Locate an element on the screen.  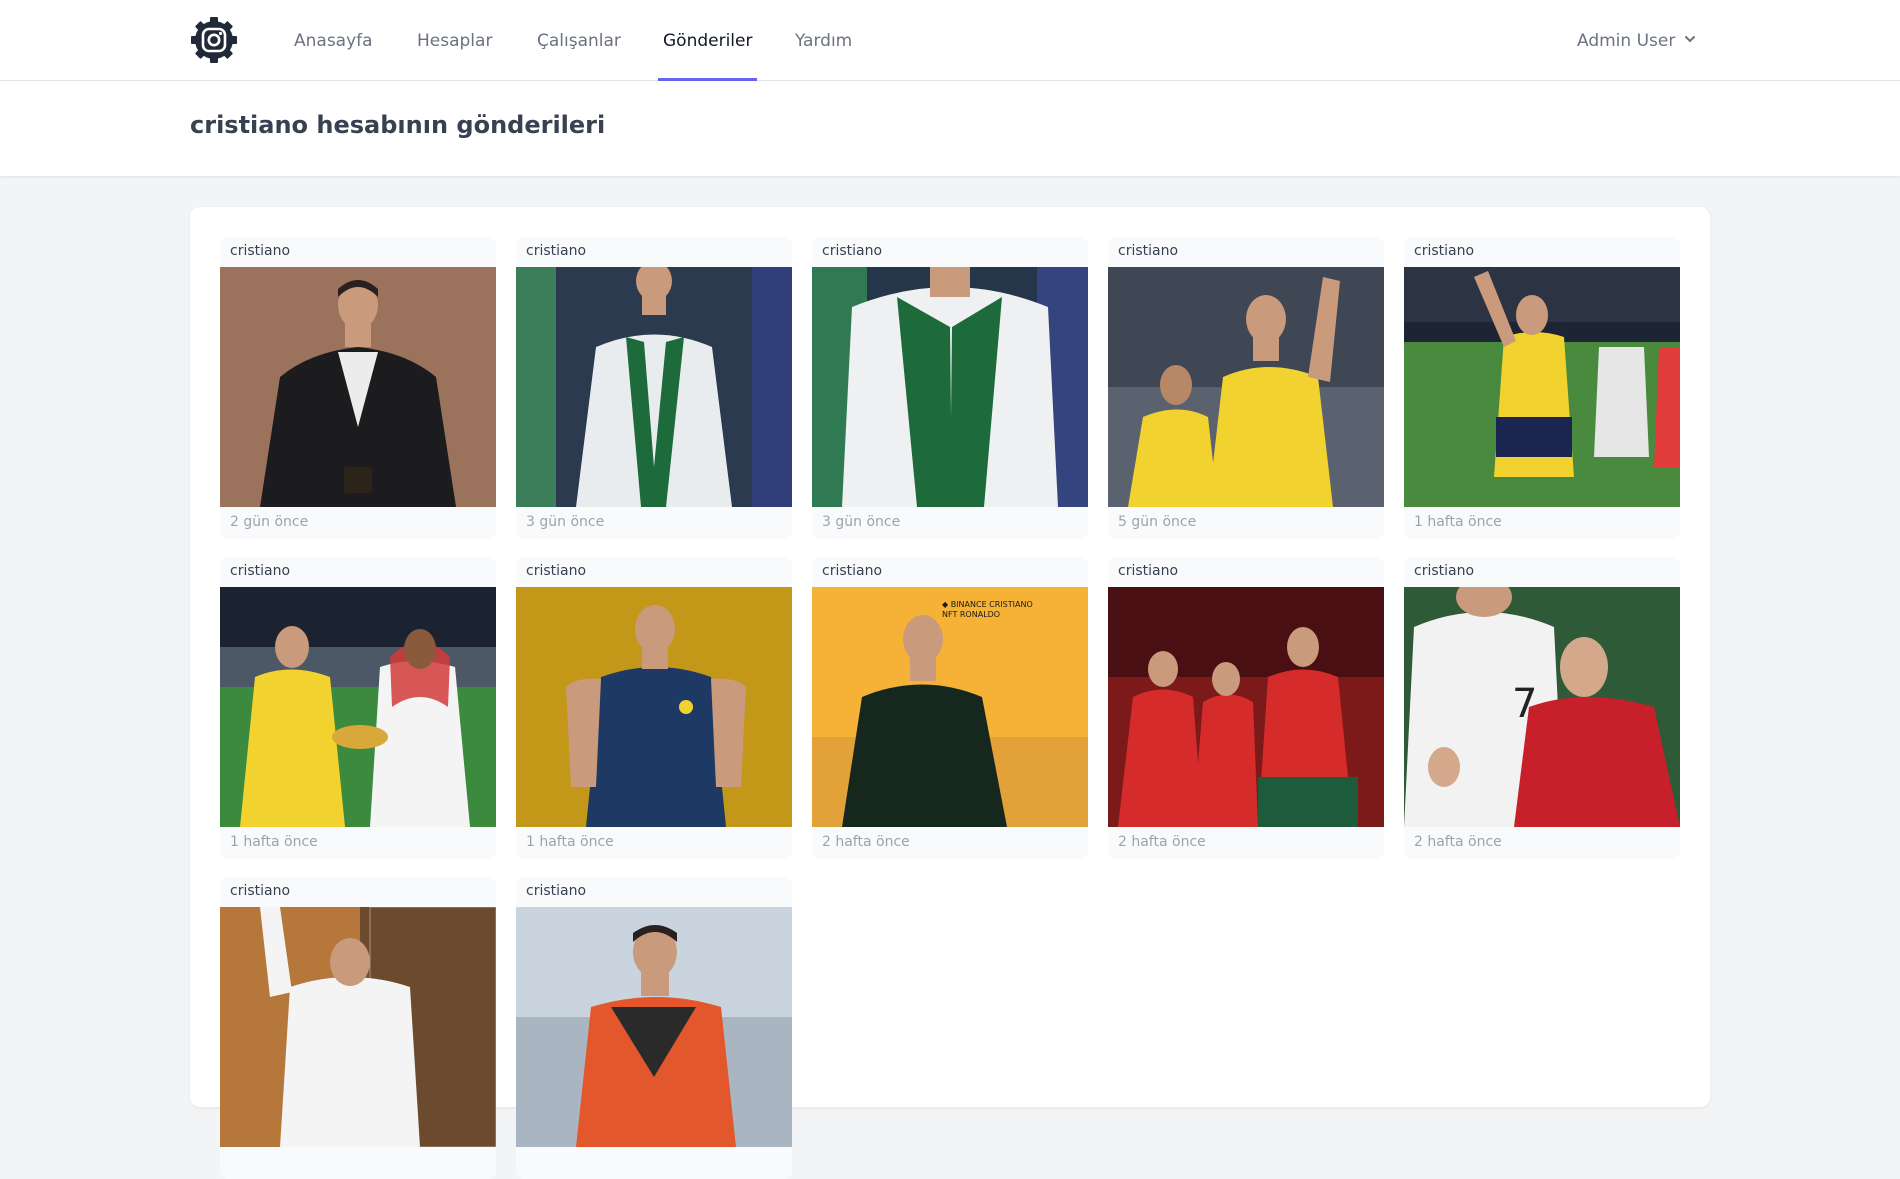
post-card: cristiano 5 gün önce is located at coordinates (1246, 388).